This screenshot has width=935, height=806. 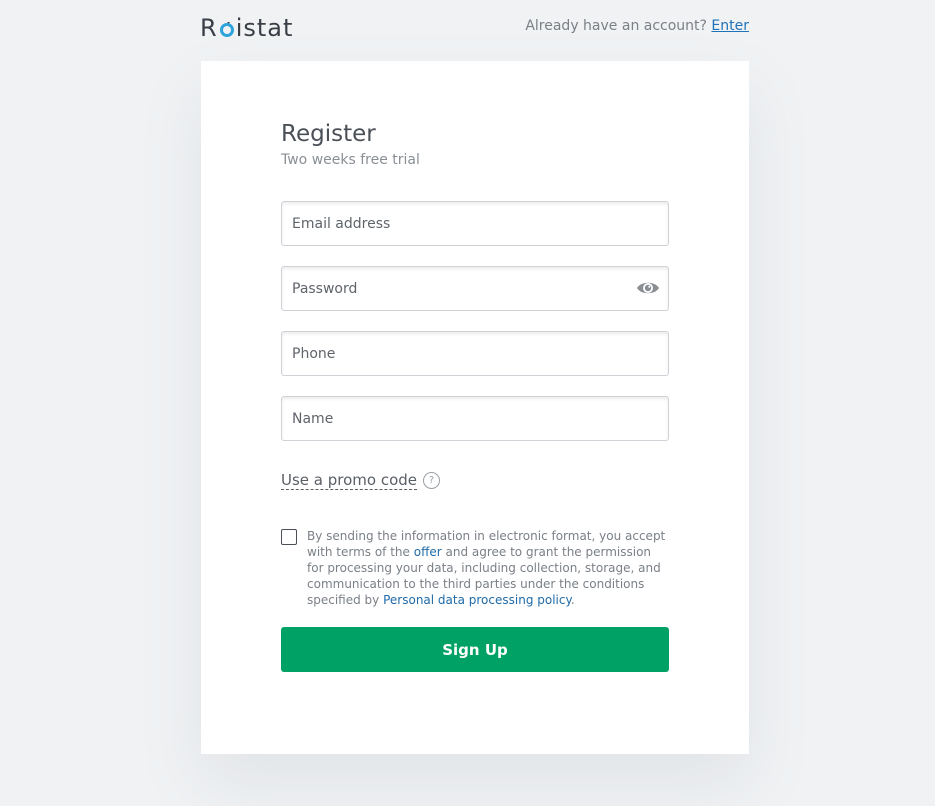 What do you see at coordinates (289, 537) in the screenshot?
I see `consent-checkbox` at bounding box center [289, 537].